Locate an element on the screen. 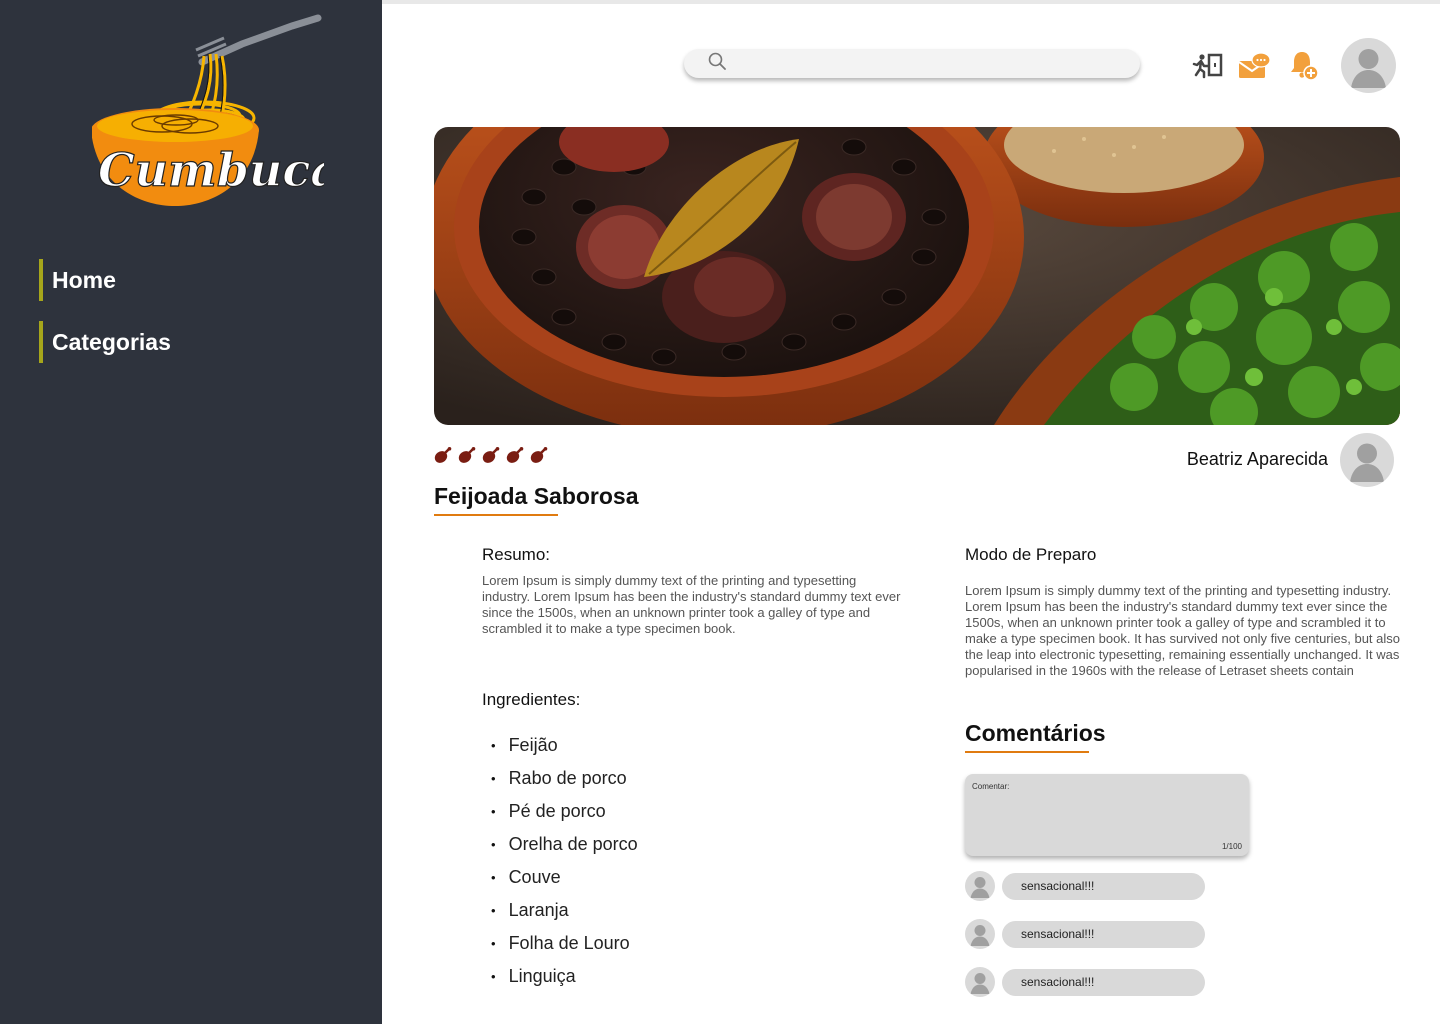 Image resolution: width=1440 pixels, height=1024 pixels. comment-char-counter: 1/100 is located at coordinates (1231, 846).